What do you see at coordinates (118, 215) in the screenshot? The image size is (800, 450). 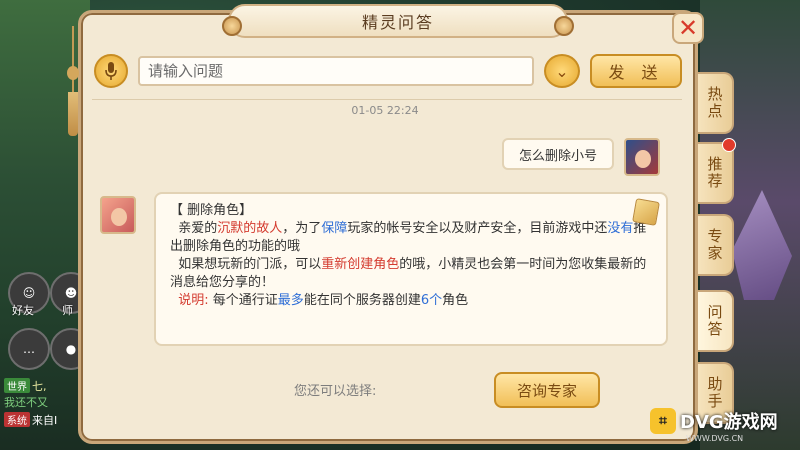 I see `assistant-avatar` at bounding box center [118, 215].